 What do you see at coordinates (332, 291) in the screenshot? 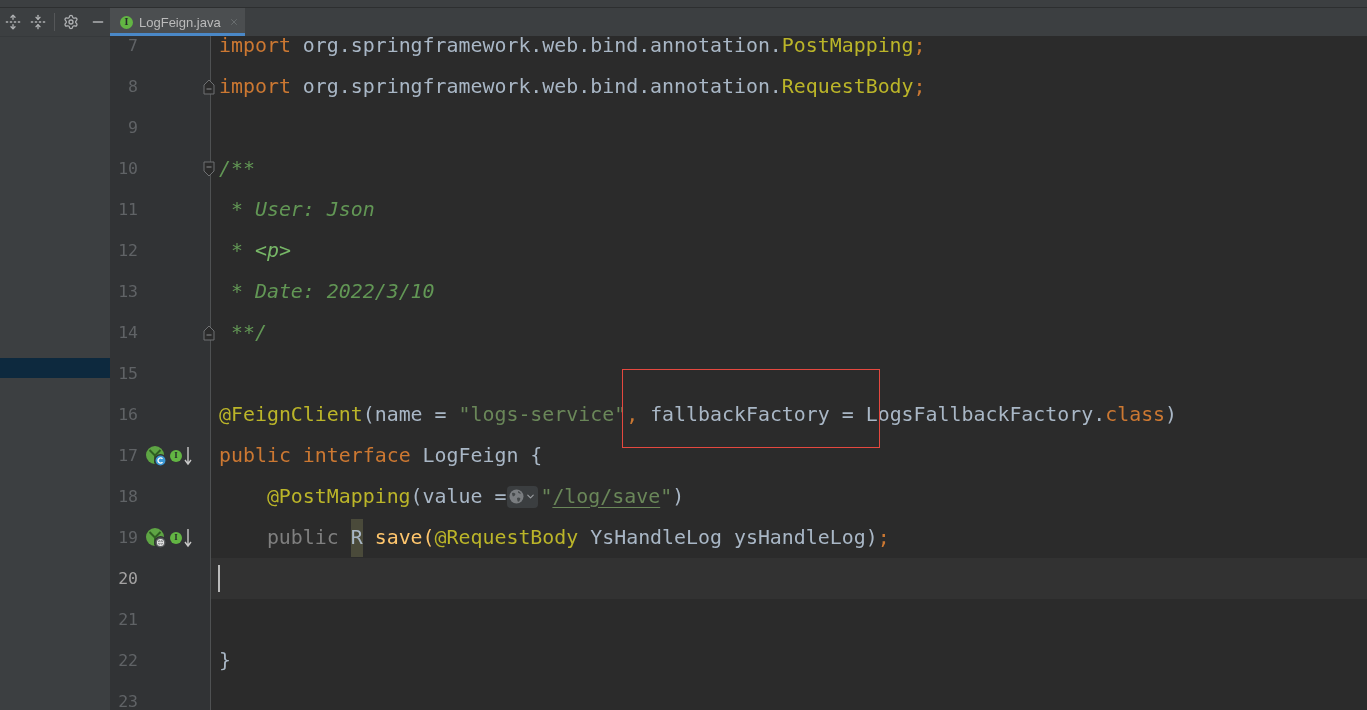
I see `code-text: * Date: 2022/3/10` at bounding box center [332, 291].